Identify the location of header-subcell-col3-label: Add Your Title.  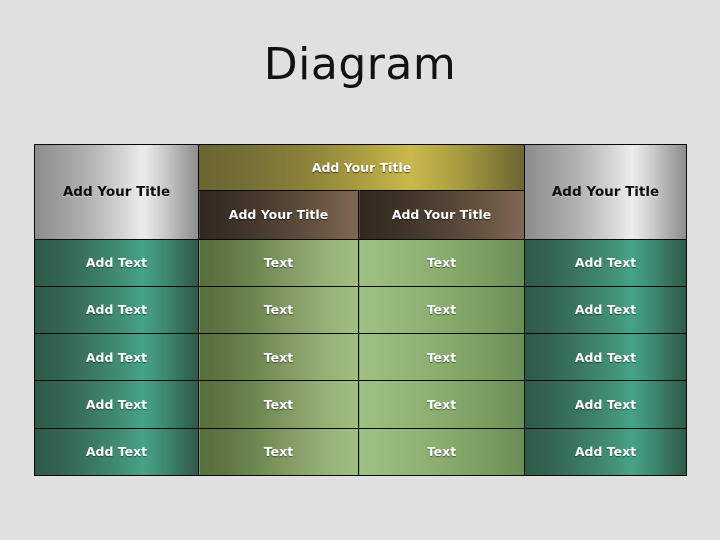
(441, 215).